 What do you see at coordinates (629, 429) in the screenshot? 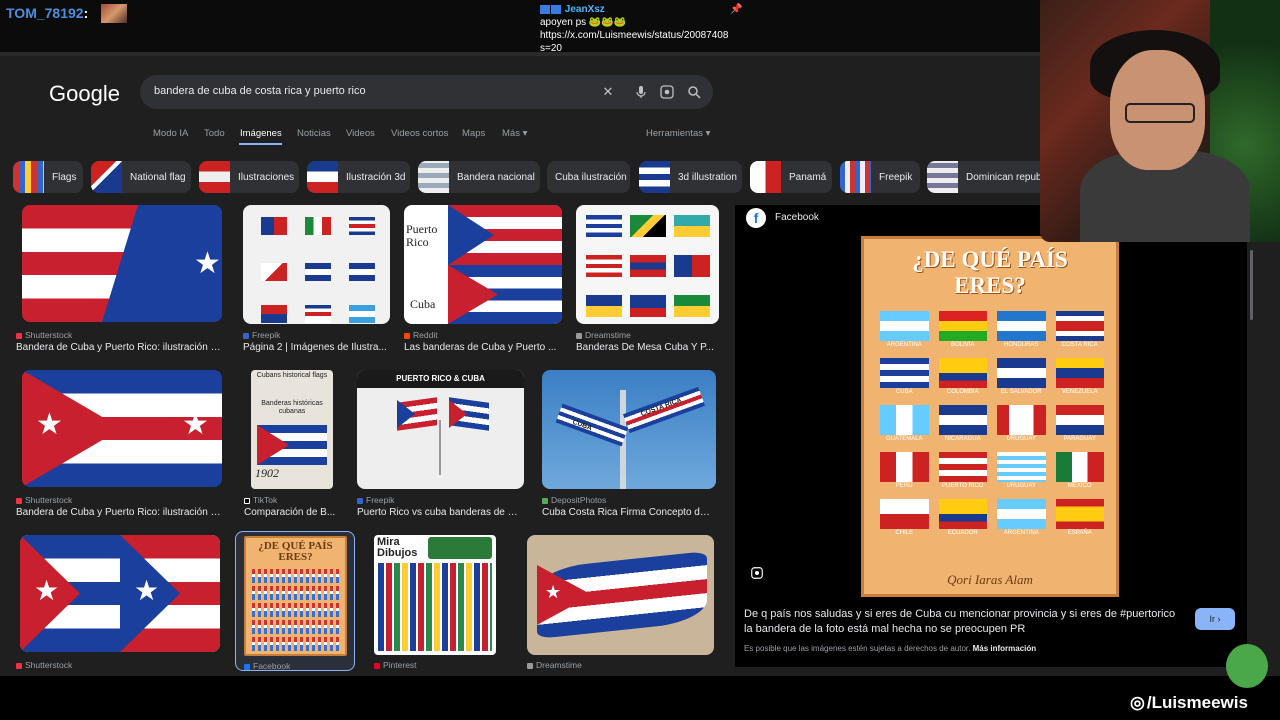
I see `result-thumbnail: CUBA COSTA RICA` at bounding box center [629, 429].